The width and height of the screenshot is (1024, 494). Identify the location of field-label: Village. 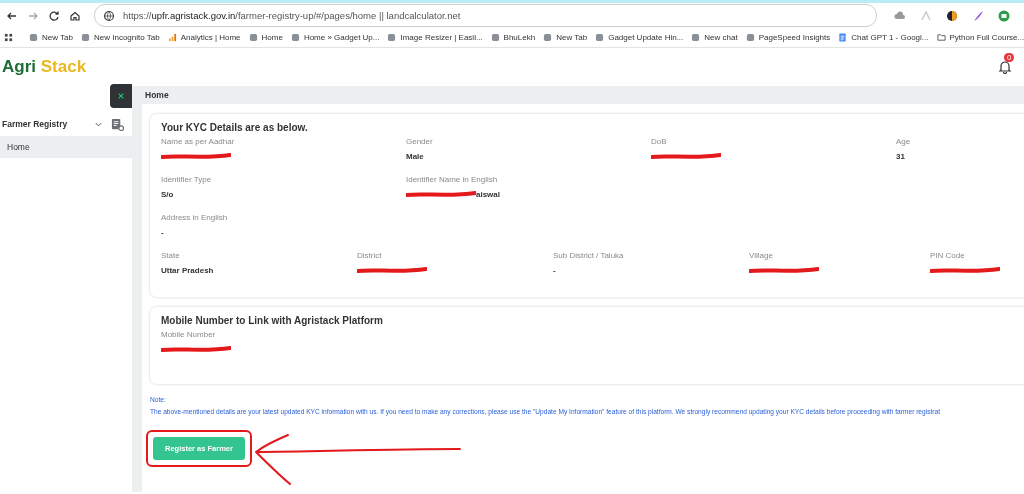
(761, 255).